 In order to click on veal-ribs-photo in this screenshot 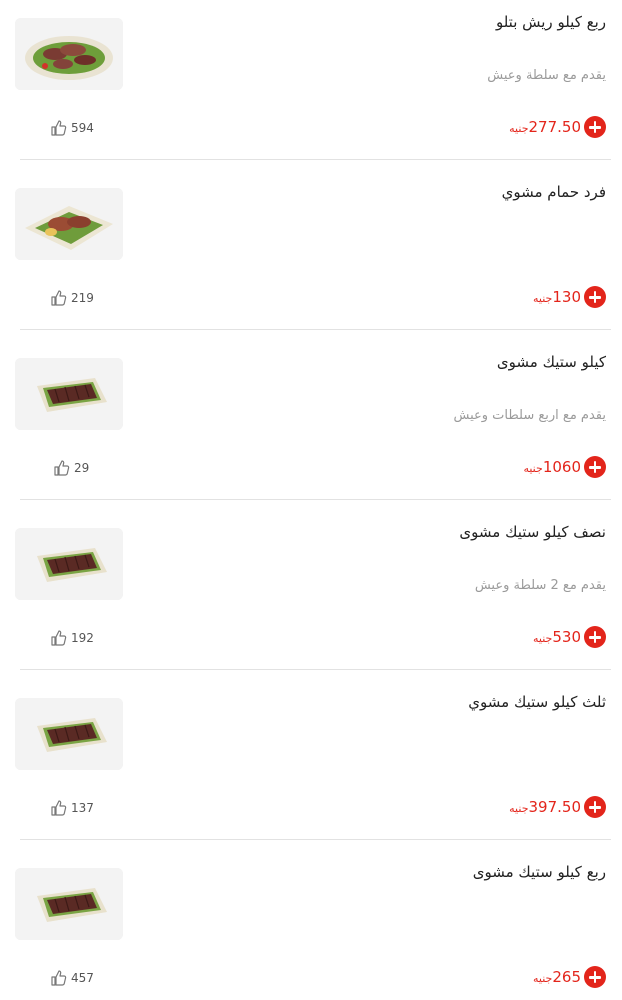, I will do `click(69, 54)`.